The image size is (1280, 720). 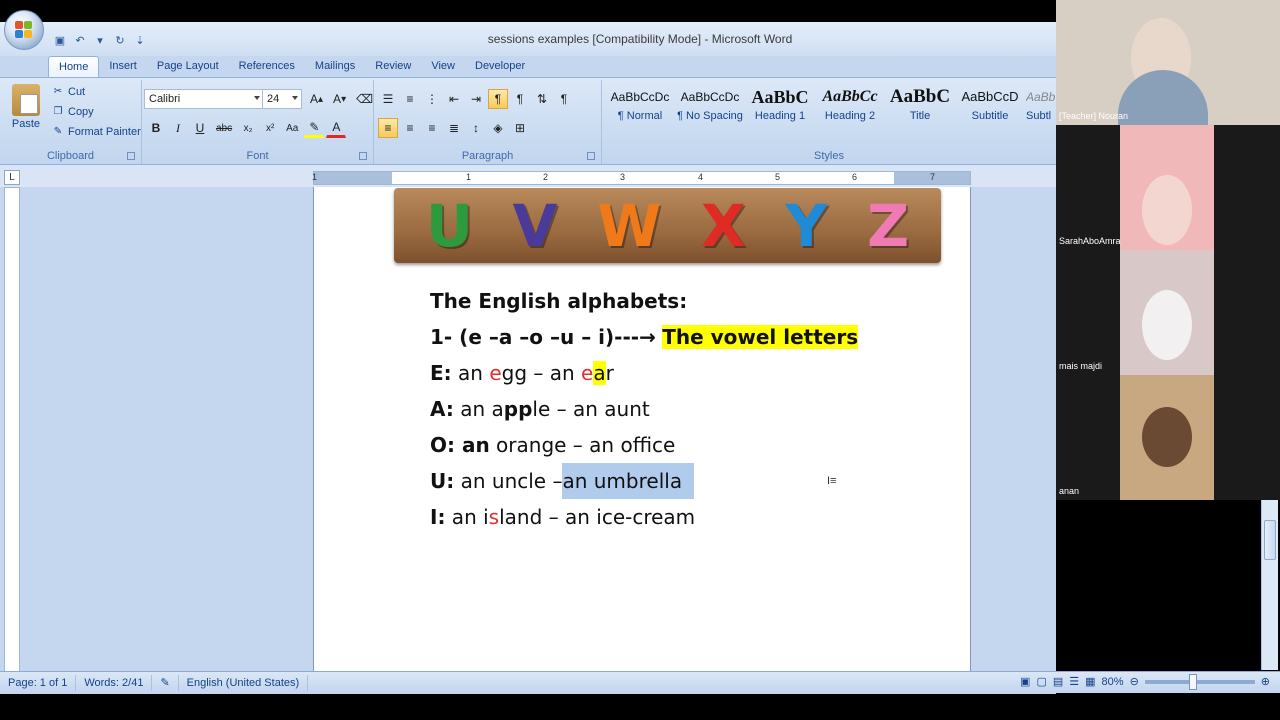 What do you see at coordinates (469, 177) in the screenshot?
I see `ruler-number: 1` at bounding box center [469, 177].